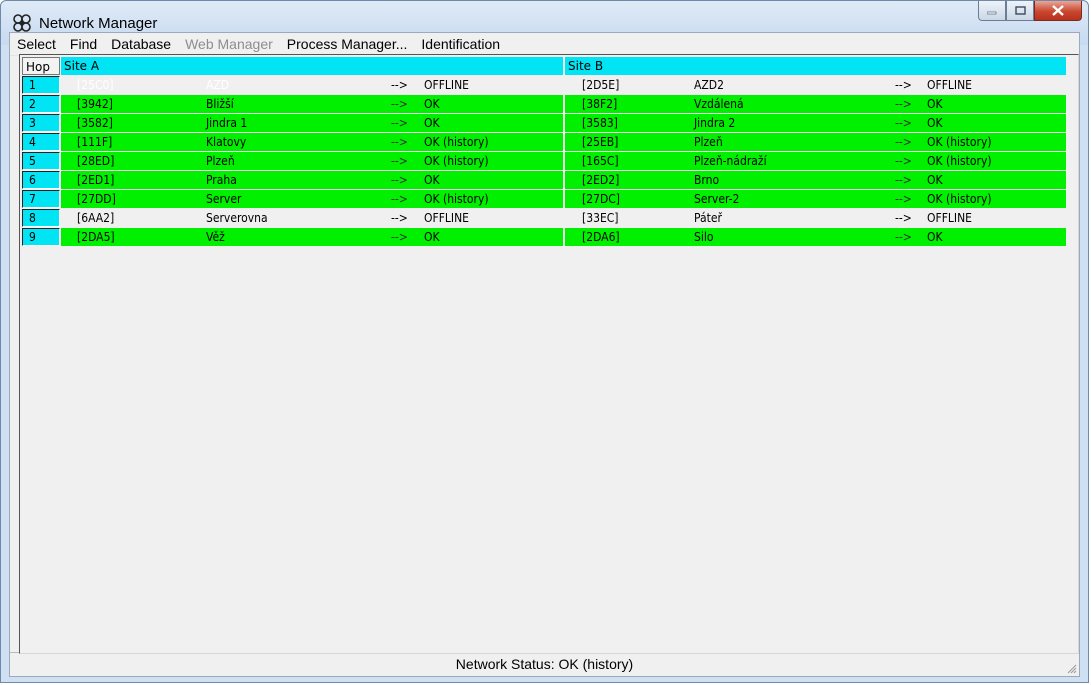 This screenshot has width=1091, height=685. I want to click on column-header-site-b: Site B, so click(815, 66).